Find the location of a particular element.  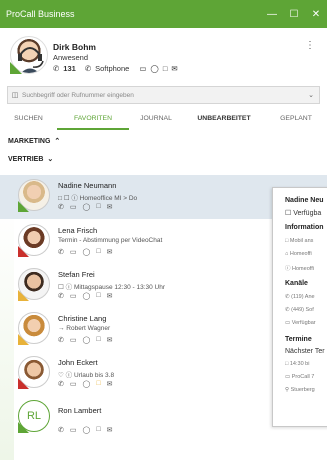

softphone-label: Softphone is located at coordinates (112, 68).